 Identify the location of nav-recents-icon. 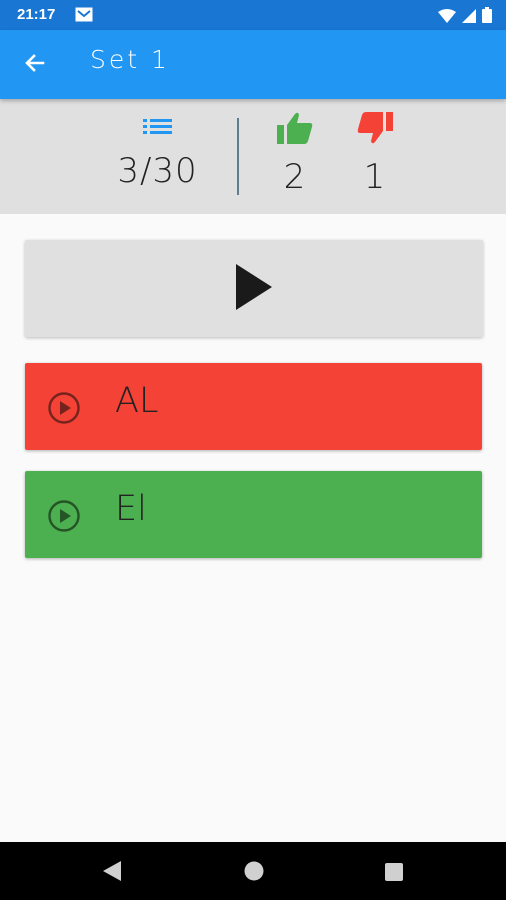
(394, 874).